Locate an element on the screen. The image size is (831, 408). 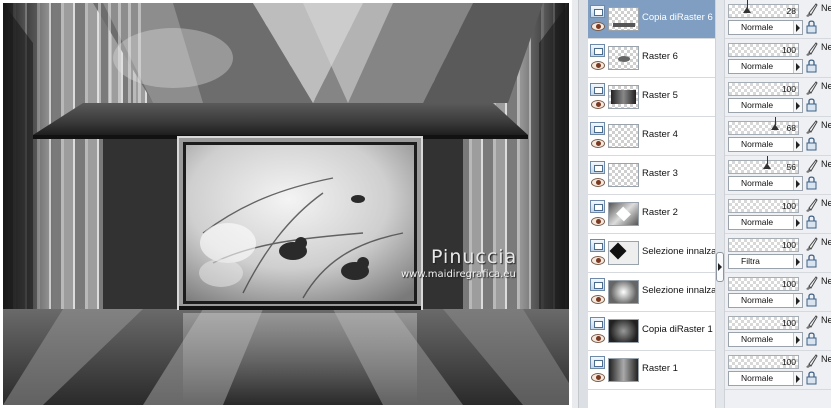
layer-properties-row: 56 Normale Ne is located at coordinates (778, 175).